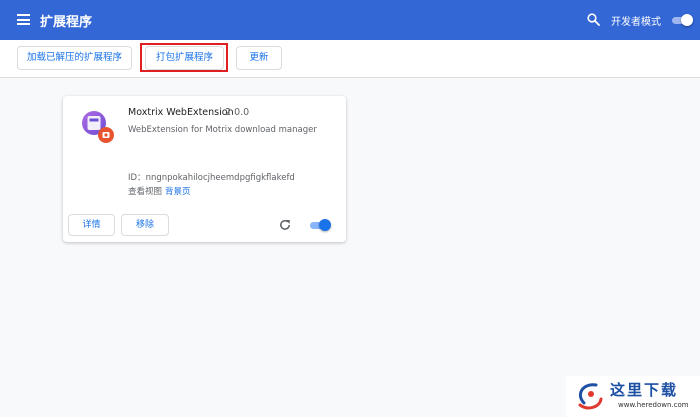 The width and height of the screenshot is (700, 417). I want to click on menu-icon, so click(23, 19).